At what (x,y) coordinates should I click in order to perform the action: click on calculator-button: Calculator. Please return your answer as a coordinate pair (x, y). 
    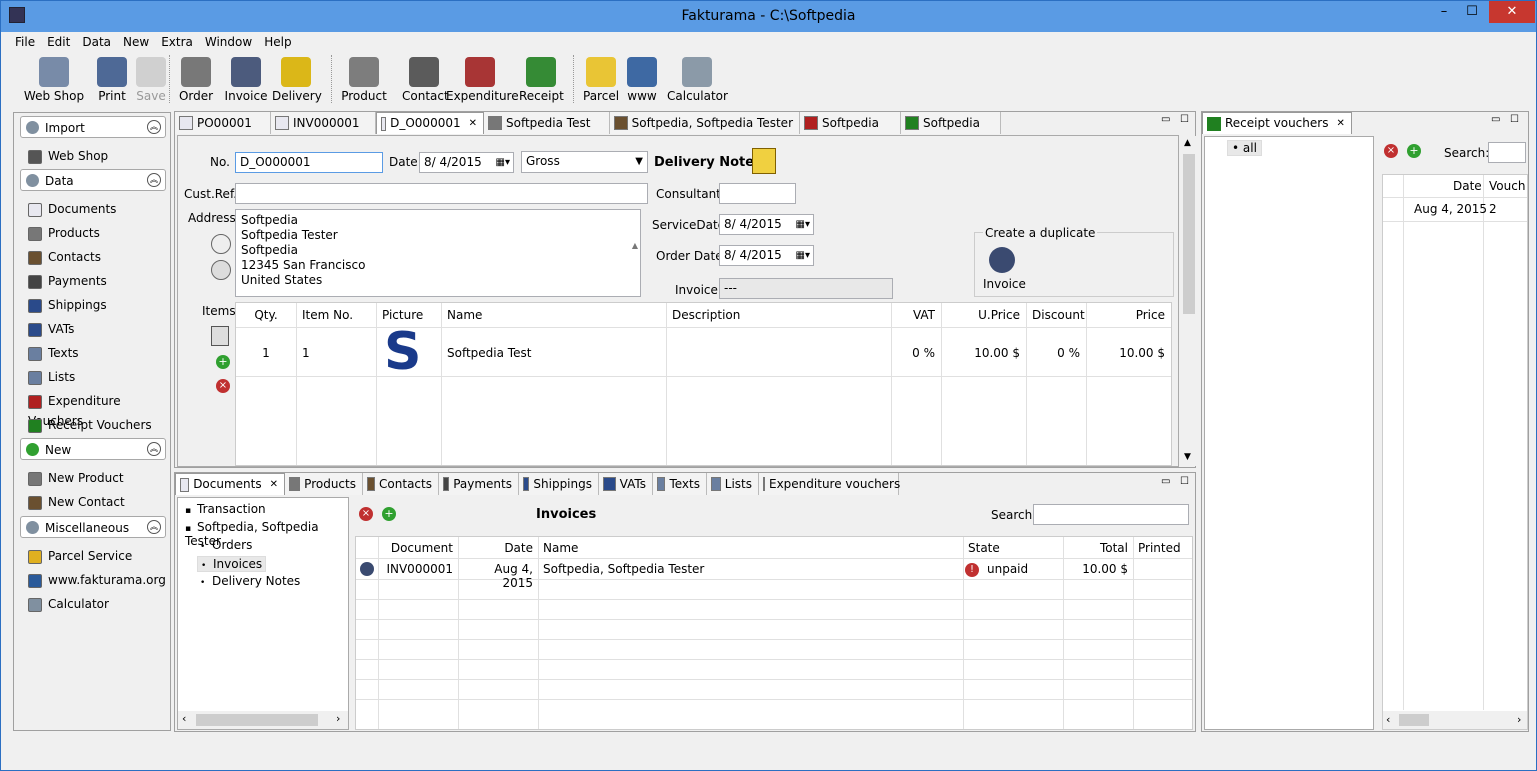
    Looking at the image, I should click on (697, 80).